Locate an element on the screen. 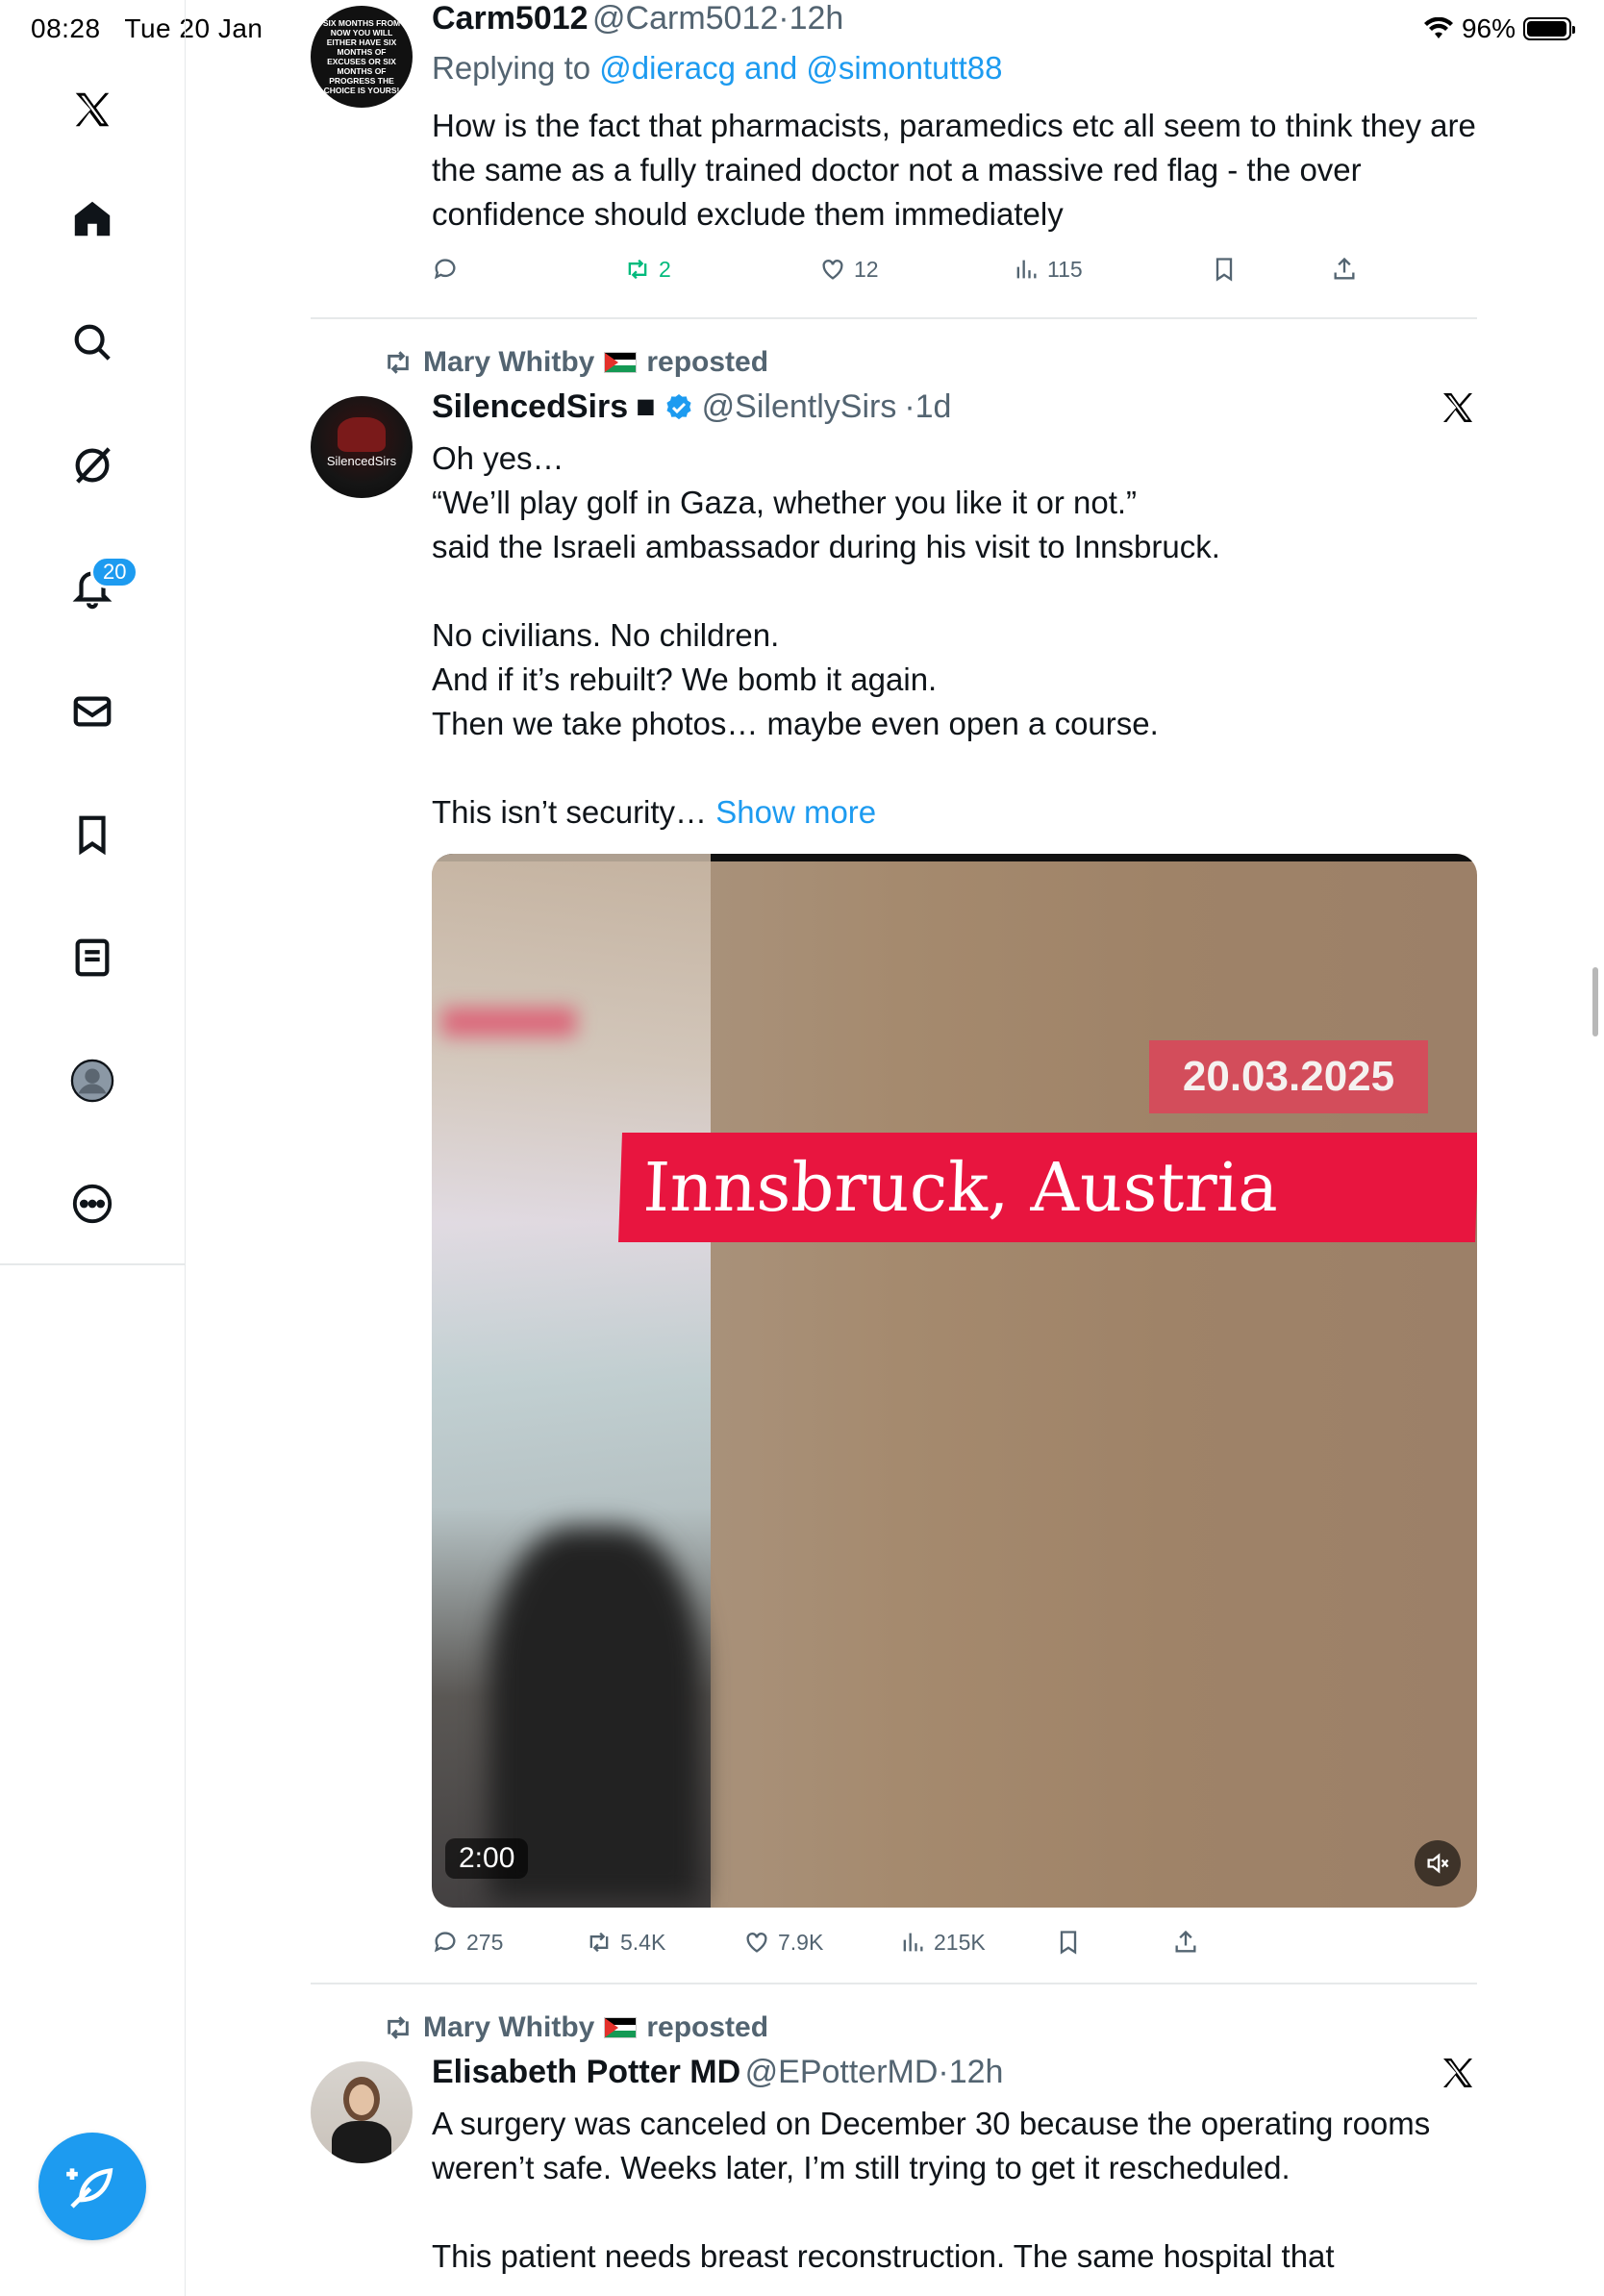  tweet-avatar is located at coordinates (362, 2112).